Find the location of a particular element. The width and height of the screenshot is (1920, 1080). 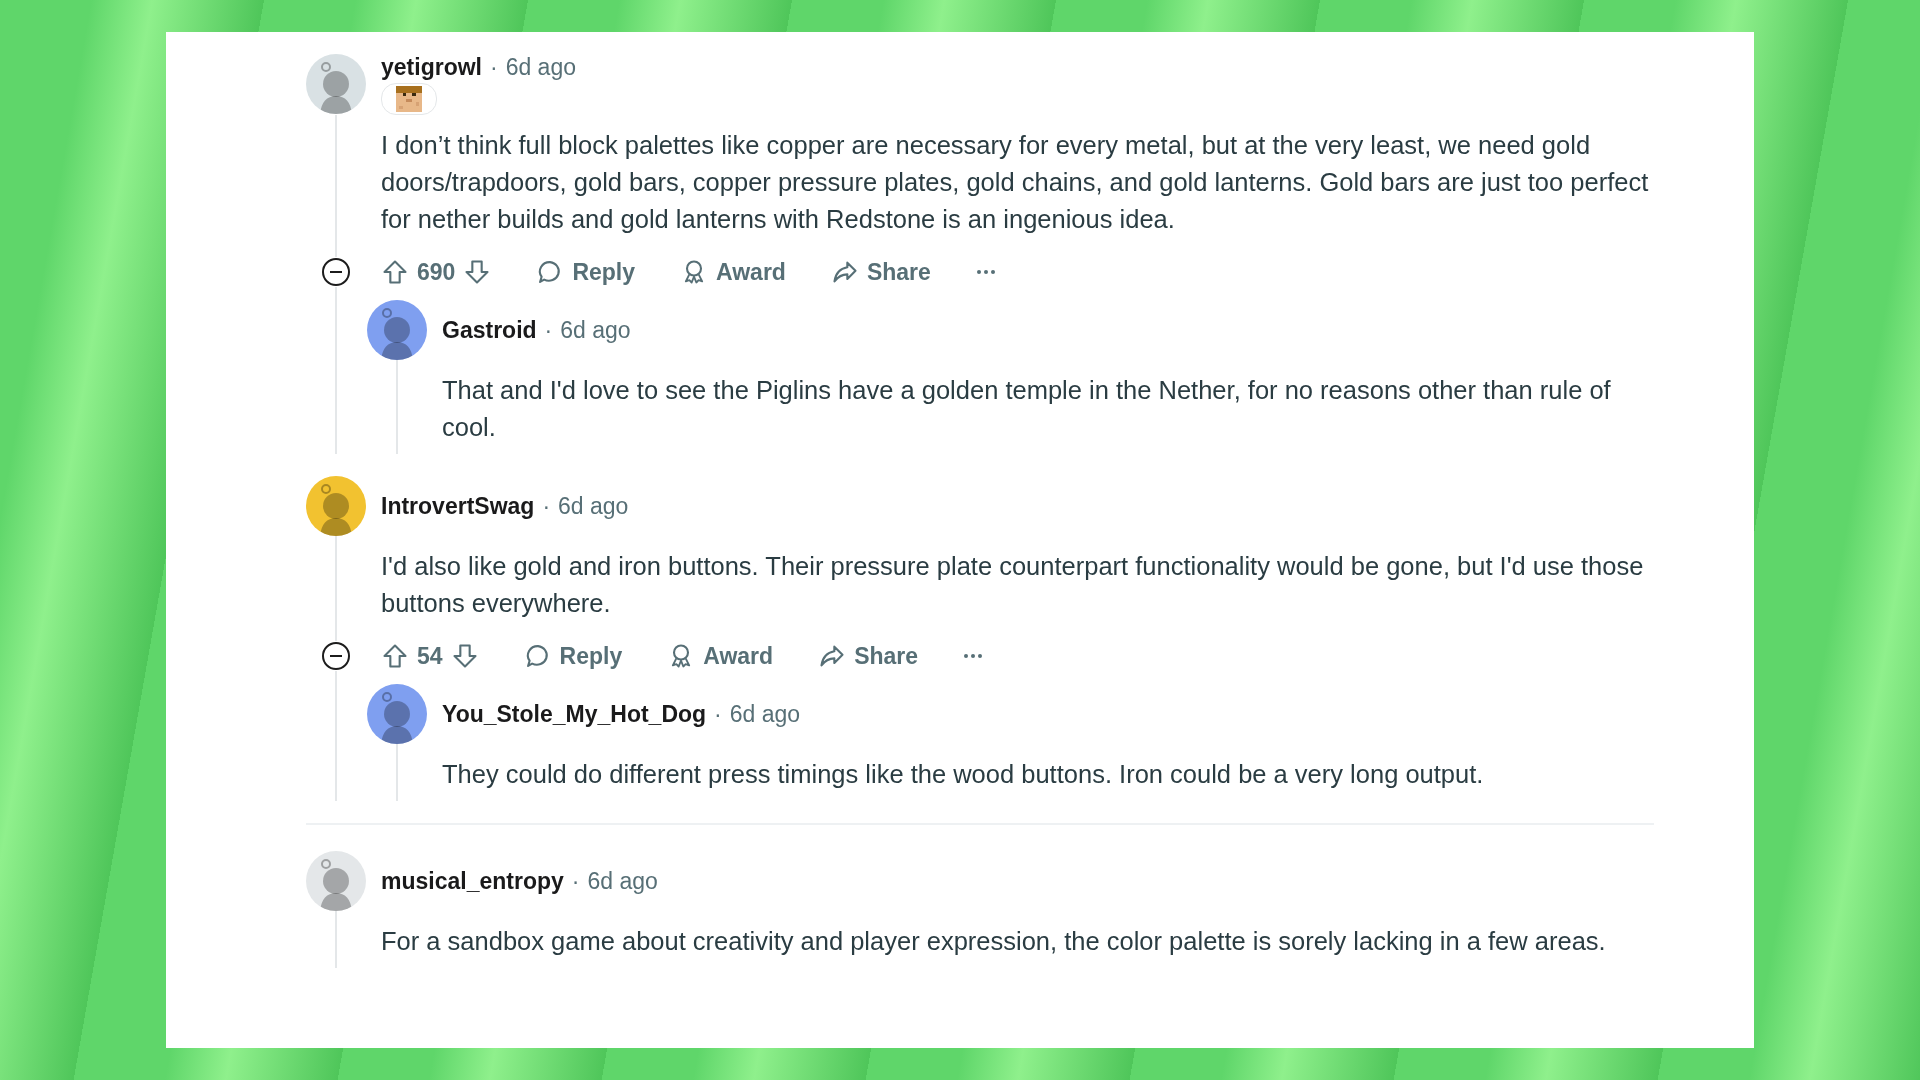

username: yetigrowl is located at coordinates (431, 67).